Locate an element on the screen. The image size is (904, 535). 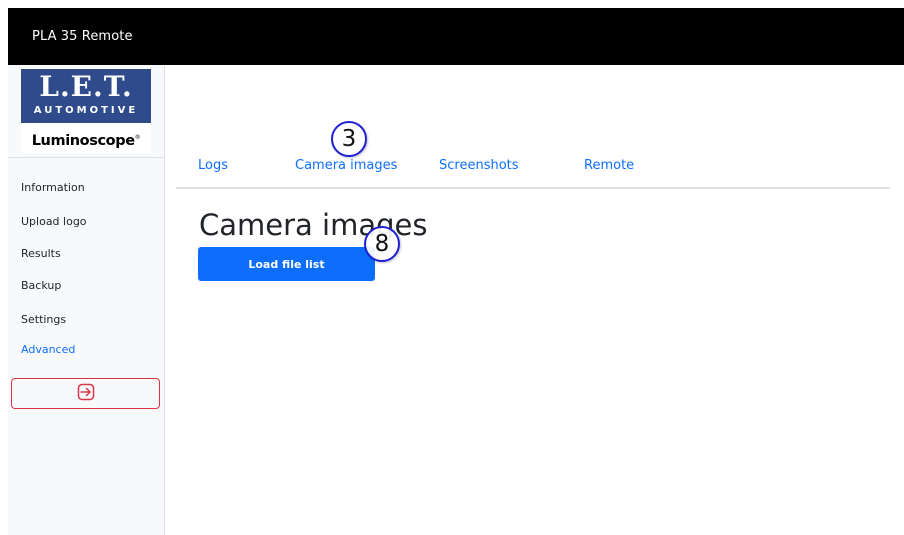
company-logo: L.E.T. AUTOMOTIVE Luminoscope® is located at coordinates (86, 111).